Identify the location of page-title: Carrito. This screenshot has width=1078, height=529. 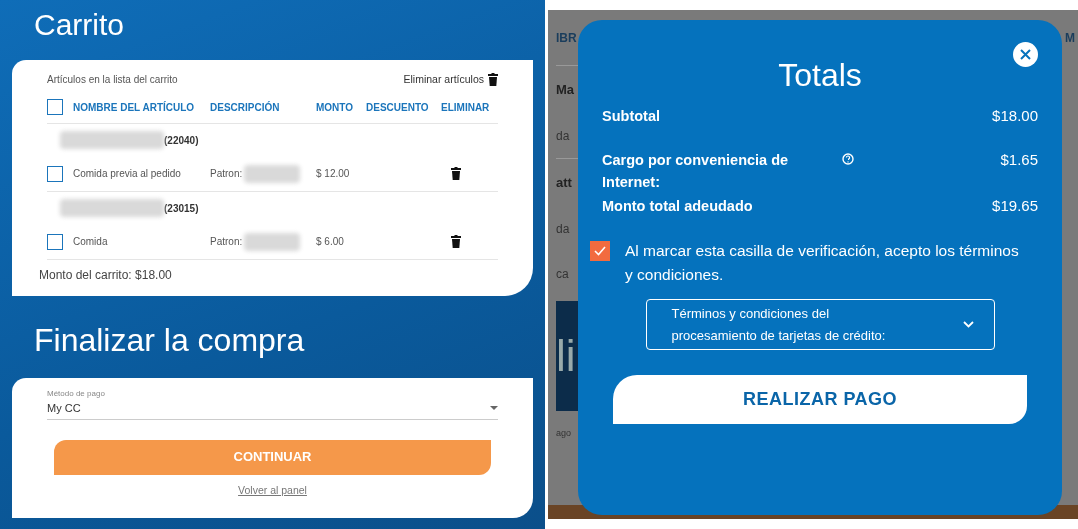
(79, 26).